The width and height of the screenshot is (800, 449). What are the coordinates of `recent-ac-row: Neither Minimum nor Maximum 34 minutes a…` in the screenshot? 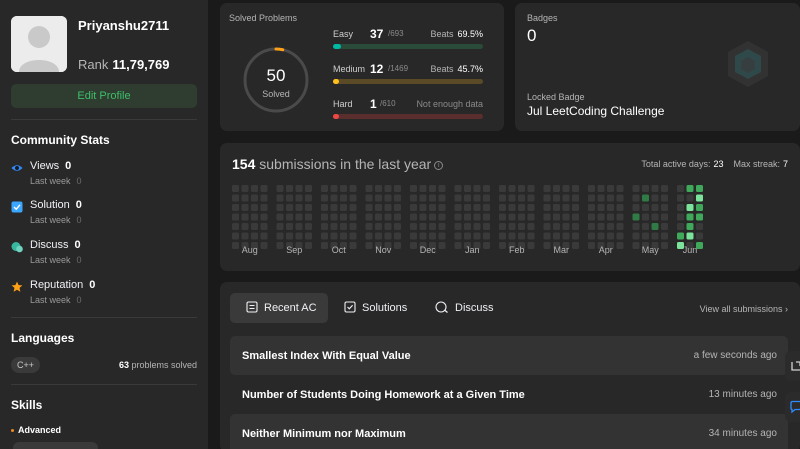 It's located at (509, 431).